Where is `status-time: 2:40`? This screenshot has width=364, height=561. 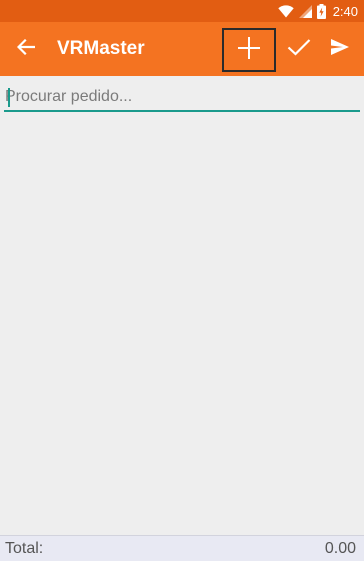
status-time: 2:40 is located at coordinates (345, 11).